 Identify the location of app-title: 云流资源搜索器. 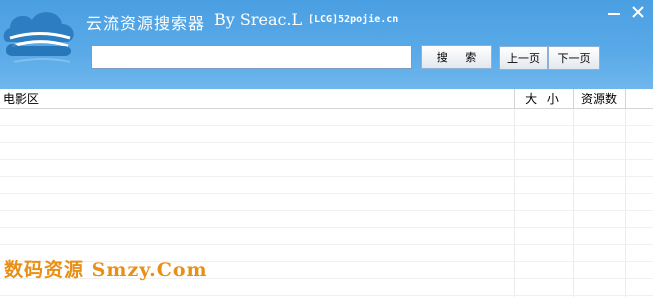
(146, 23).